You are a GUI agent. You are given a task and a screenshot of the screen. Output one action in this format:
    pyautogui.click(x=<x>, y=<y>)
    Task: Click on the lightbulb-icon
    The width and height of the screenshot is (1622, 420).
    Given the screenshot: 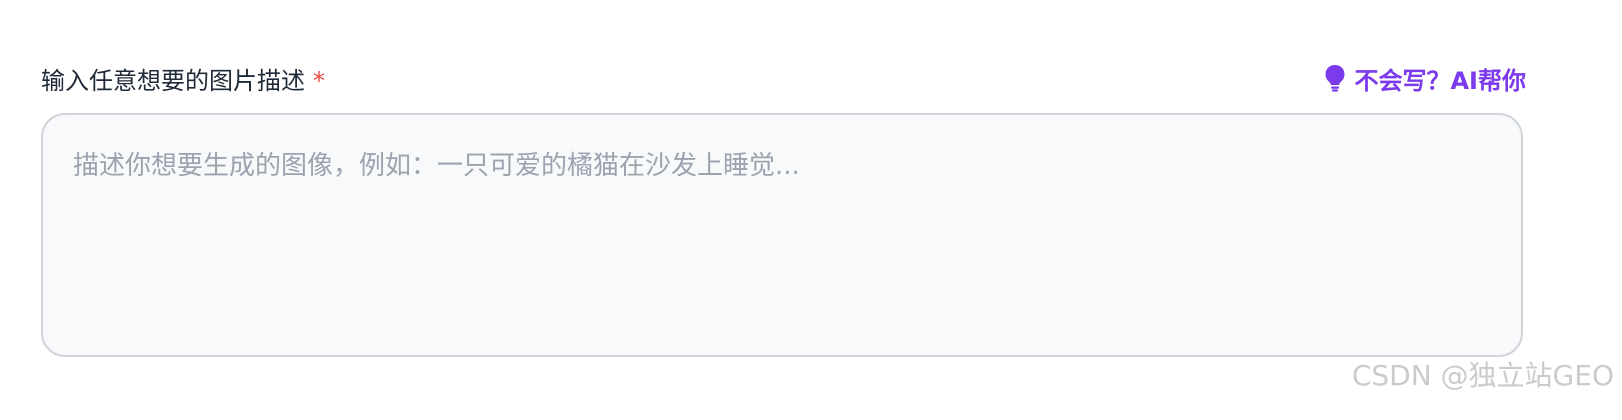 What is the action you would take?
    pyautogui.click(x=1335, y=78)
    